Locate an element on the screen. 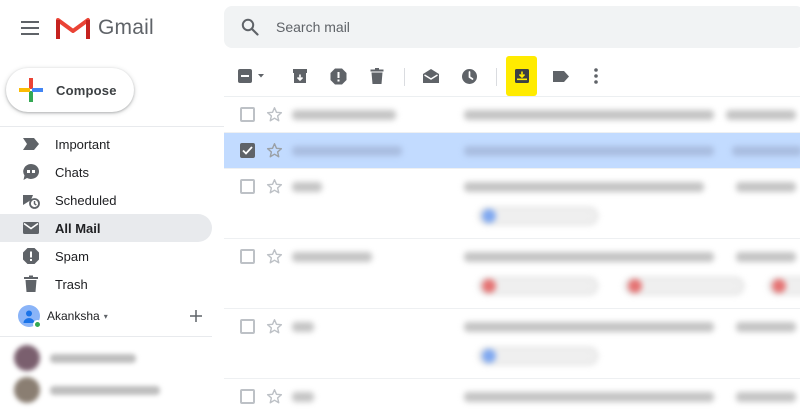 This screenshot has height=418, width=800. move-to-inbox-button is located at coordinates (522, 76).